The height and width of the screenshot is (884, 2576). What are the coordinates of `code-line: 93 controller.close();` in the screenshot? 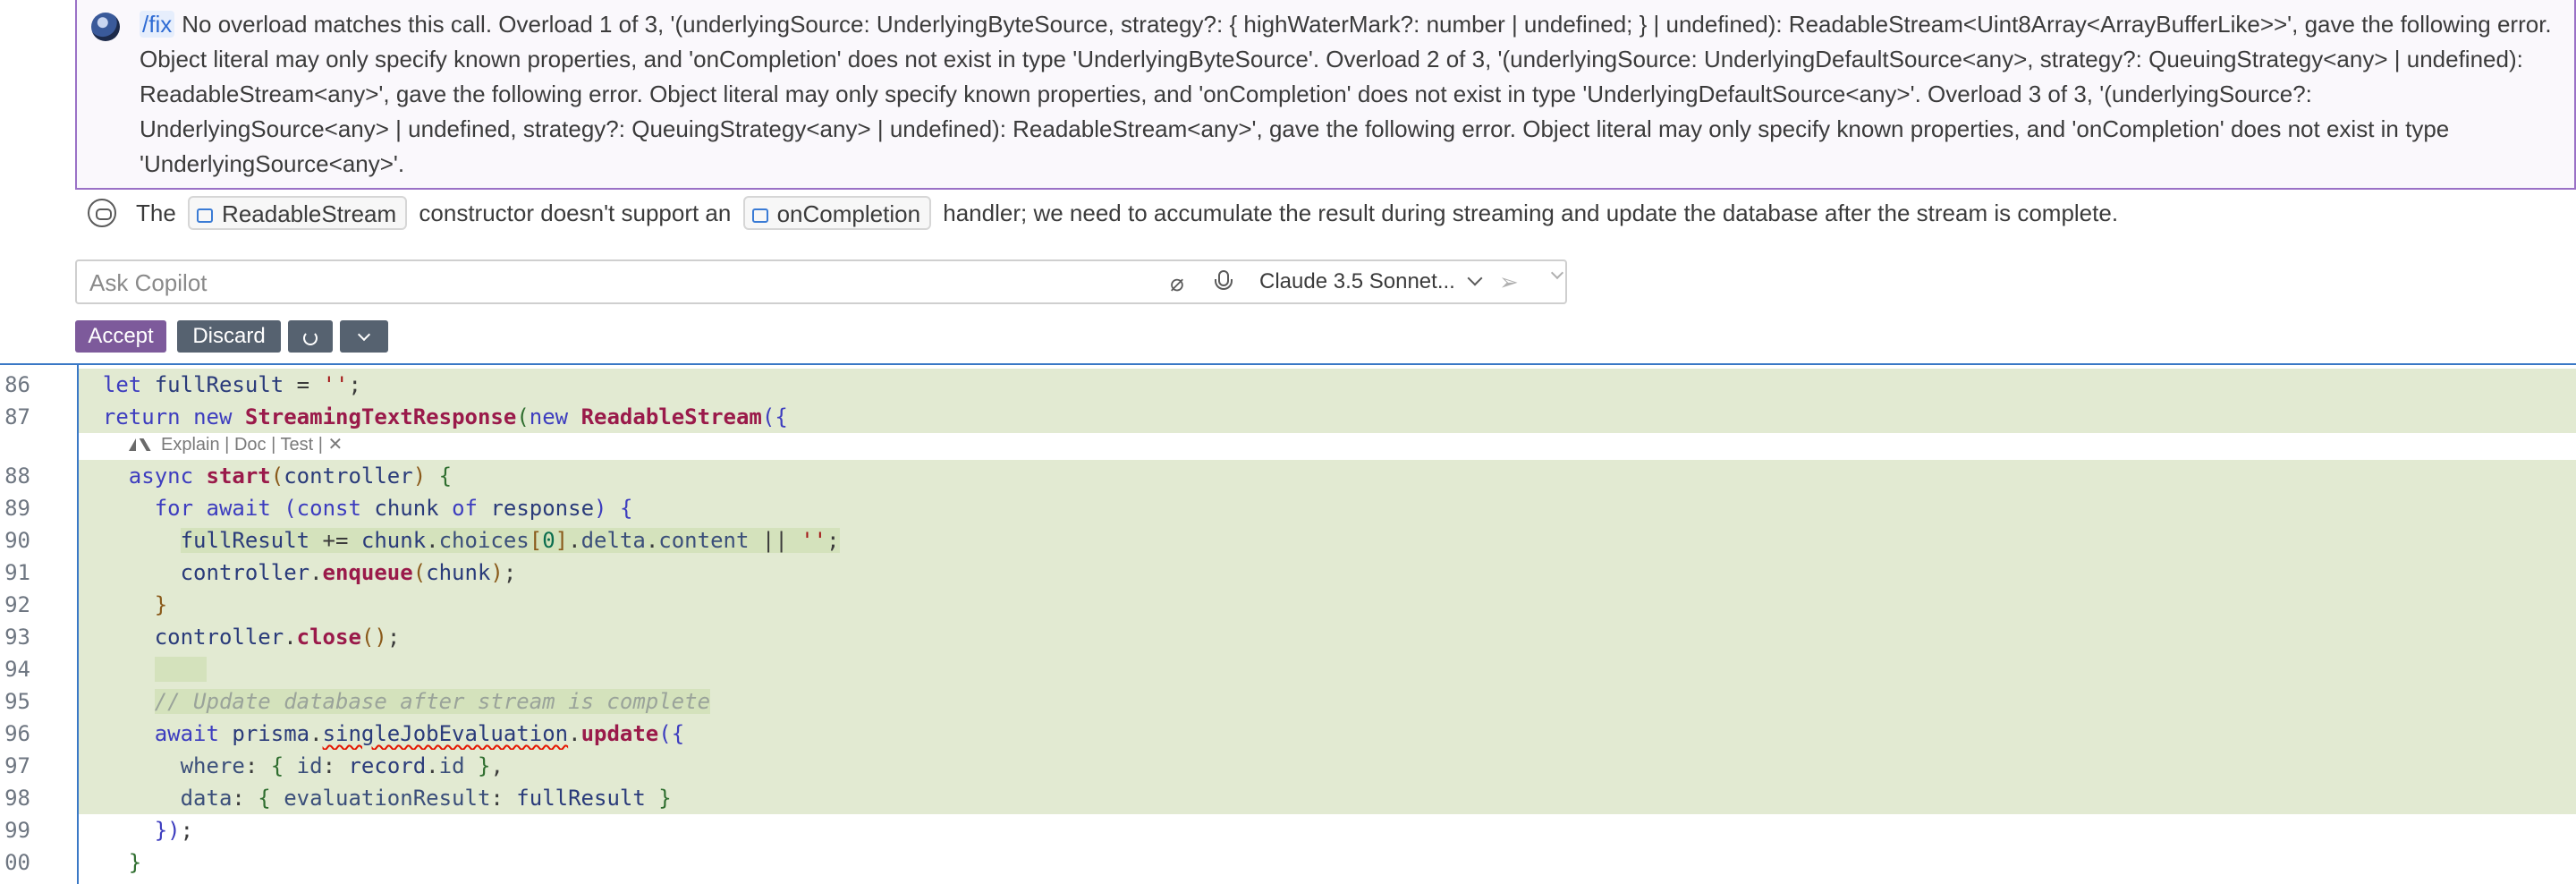 It's located at (1288, 637).